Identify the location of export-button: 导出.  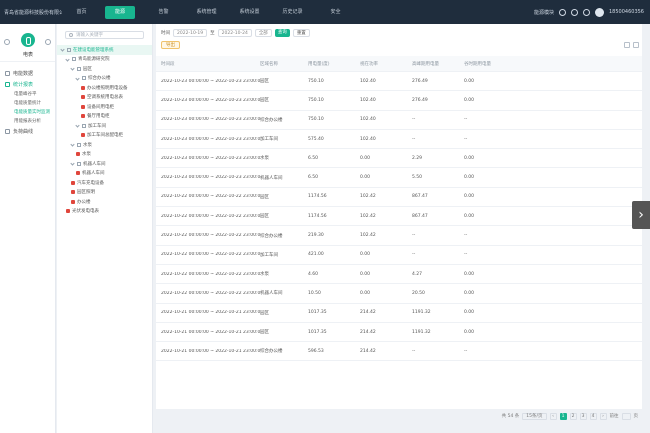
(170, 45).